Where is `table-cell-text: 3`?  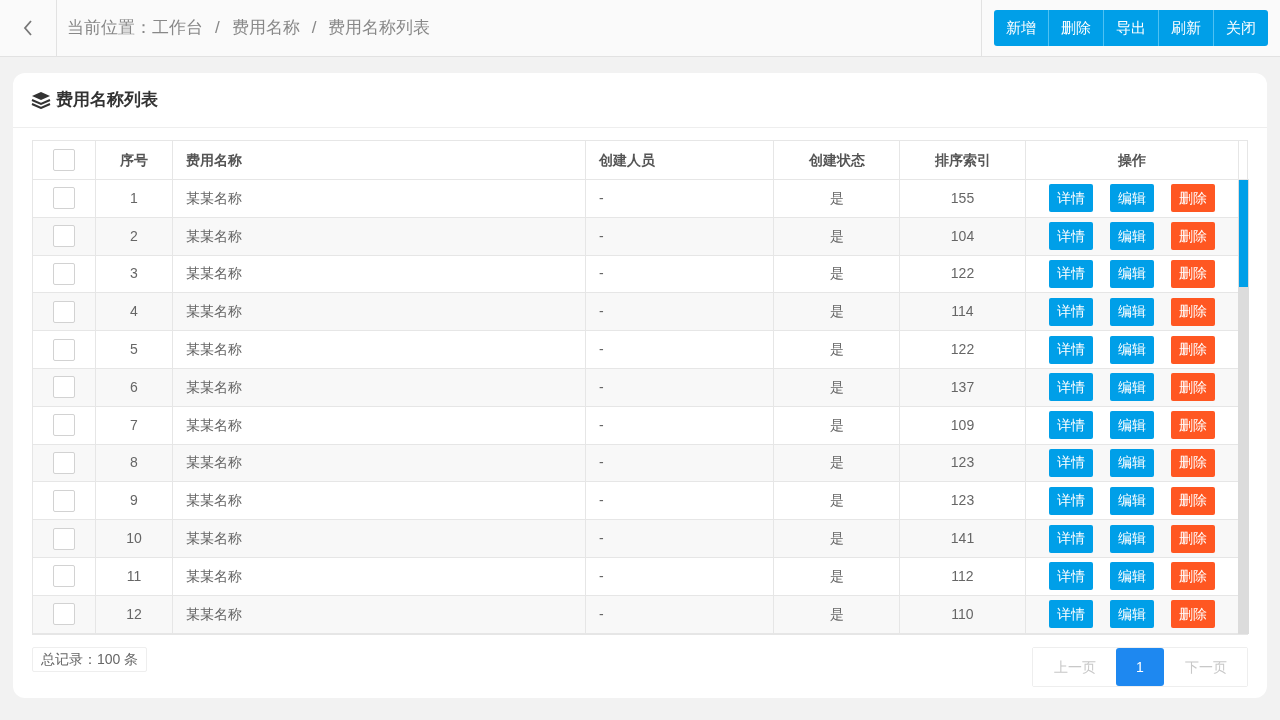
table-cell-text: 3 is located at coordinates (134, 274).